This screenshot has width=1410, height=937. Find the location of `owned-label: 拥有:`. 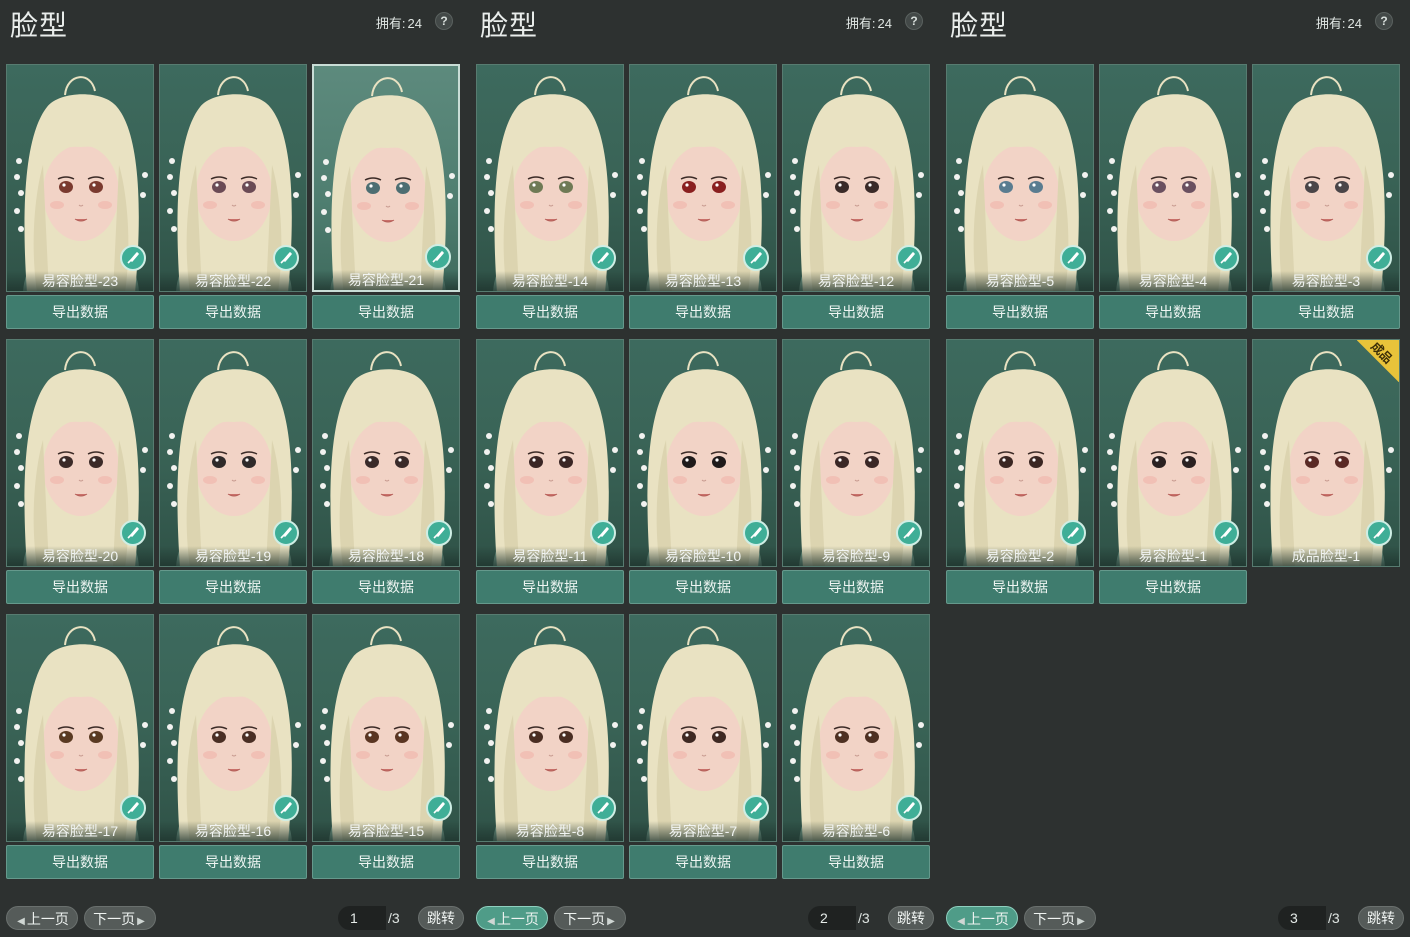

owned-label: 拥有: is located at coordinates (390, 23).